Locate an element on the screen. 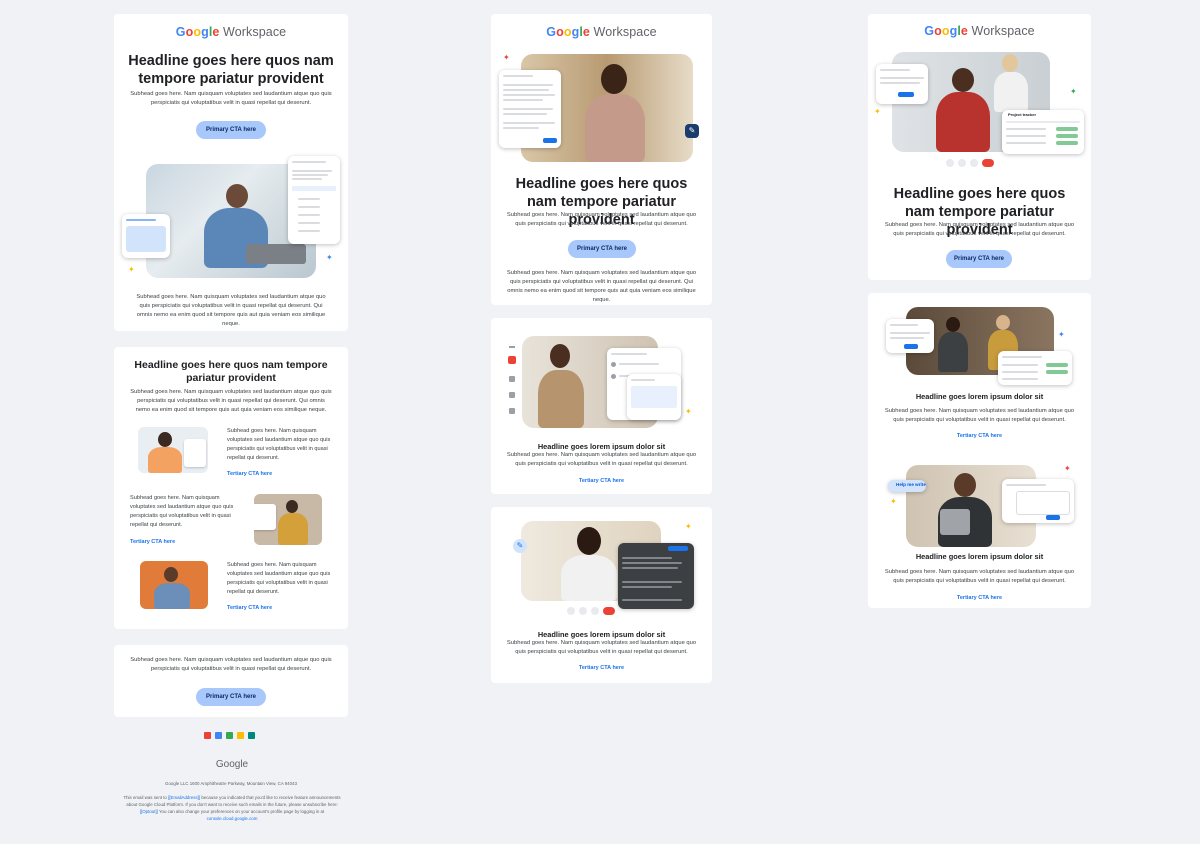 Image resolution: width=1200 pixels, height=844 pixels. app-side-rail is located at coordinates (512, 381).